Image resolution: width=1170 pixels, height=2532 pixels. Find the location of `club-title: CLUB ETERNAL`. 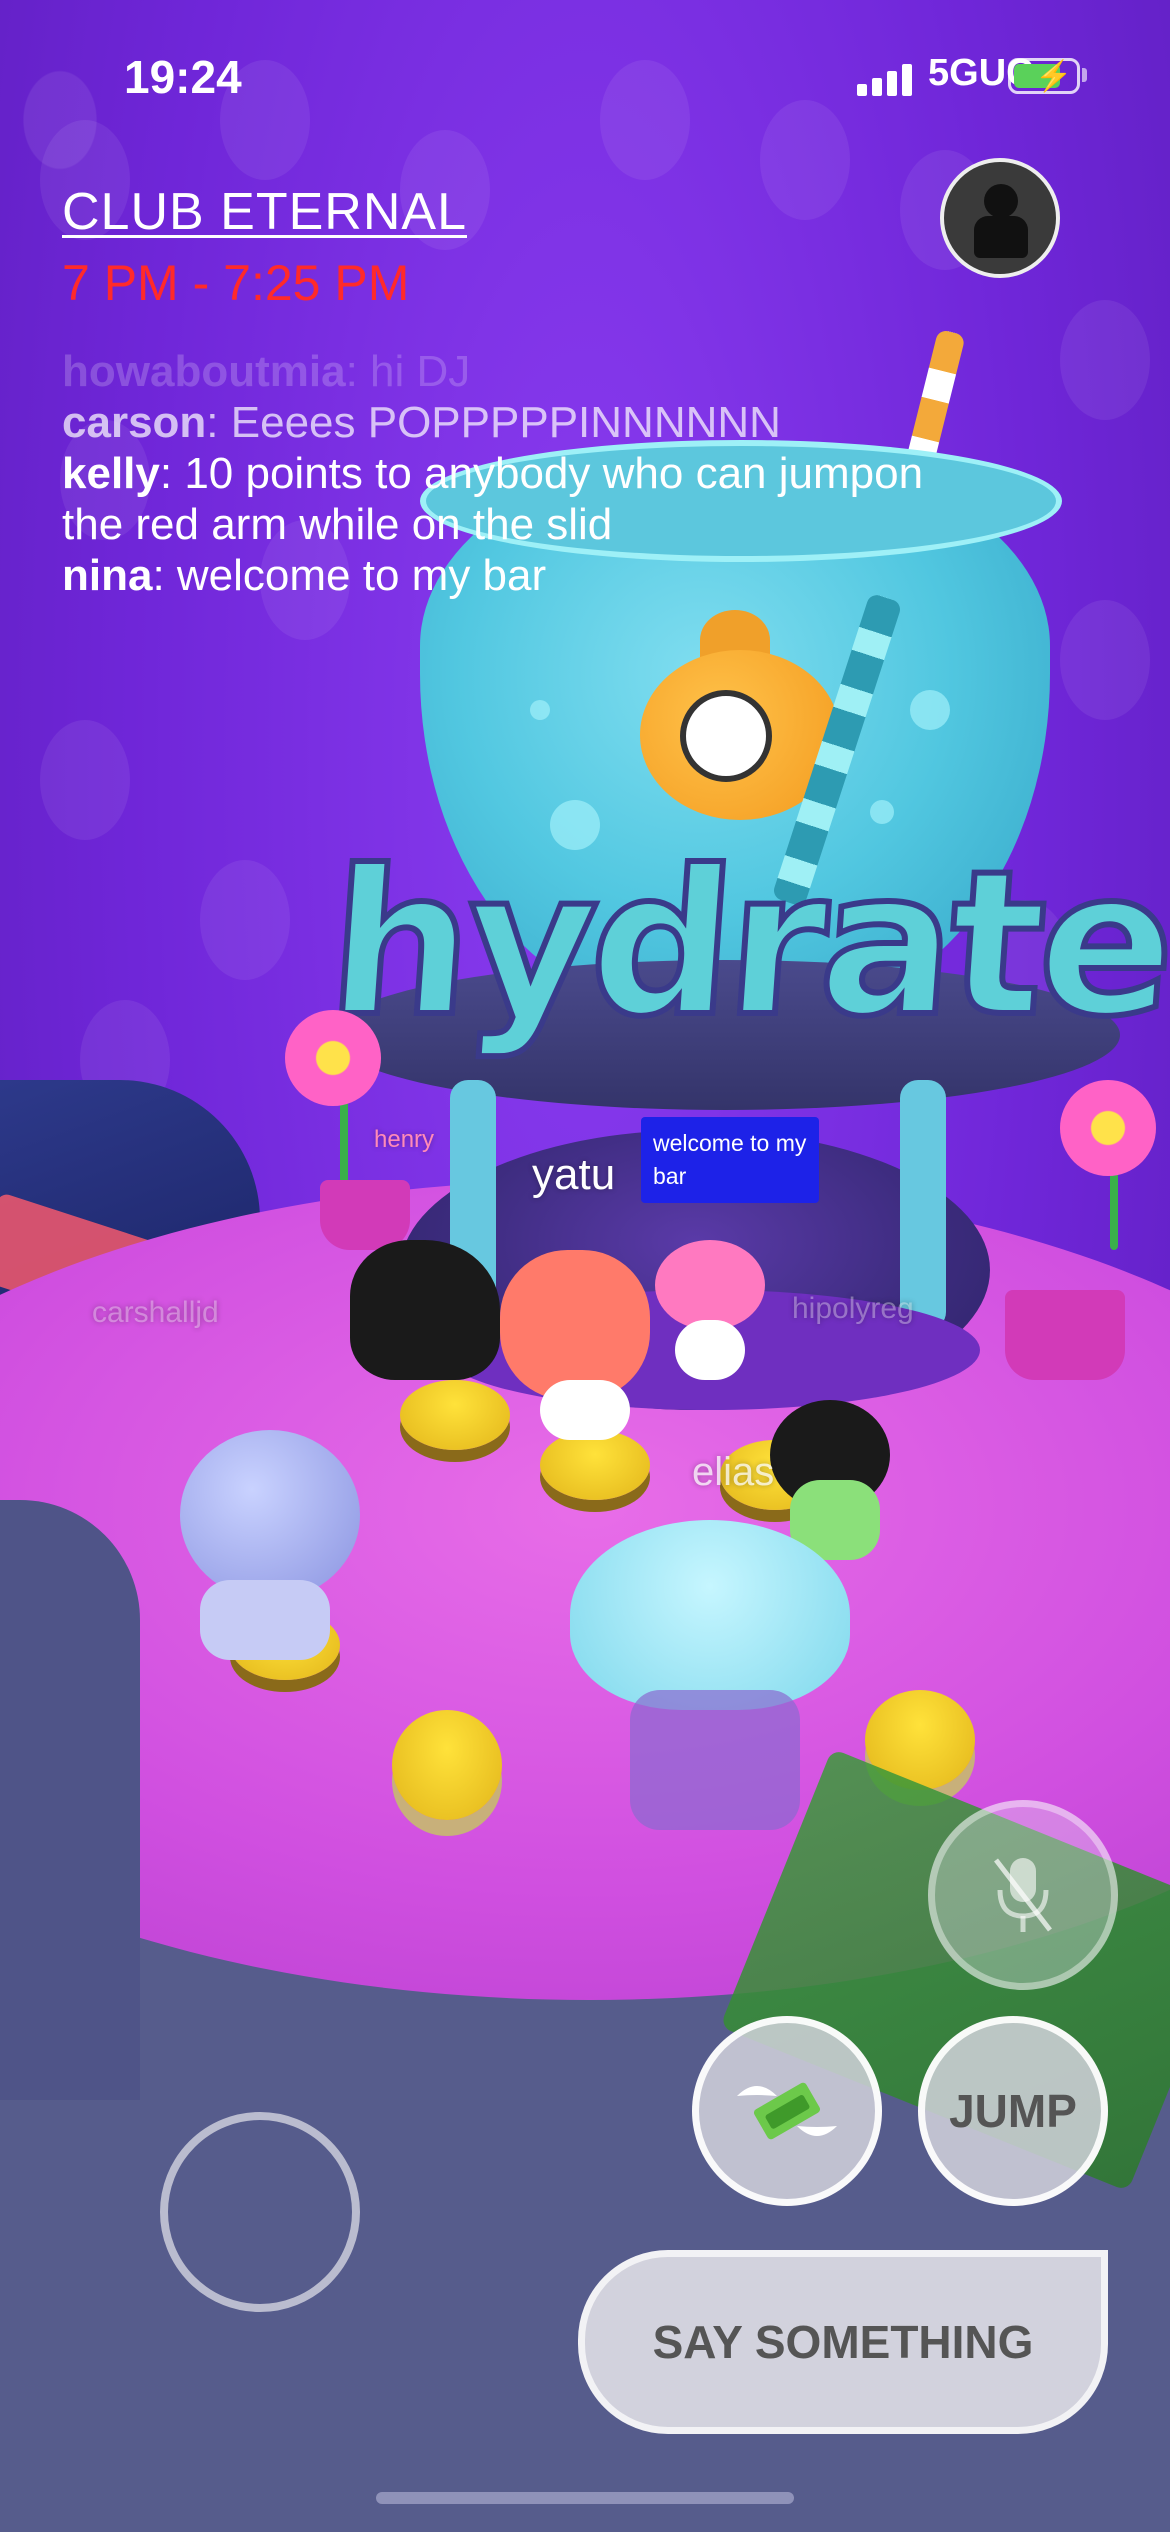

club-title: CLUB ETERNAL is located at coordinates (264, 212).